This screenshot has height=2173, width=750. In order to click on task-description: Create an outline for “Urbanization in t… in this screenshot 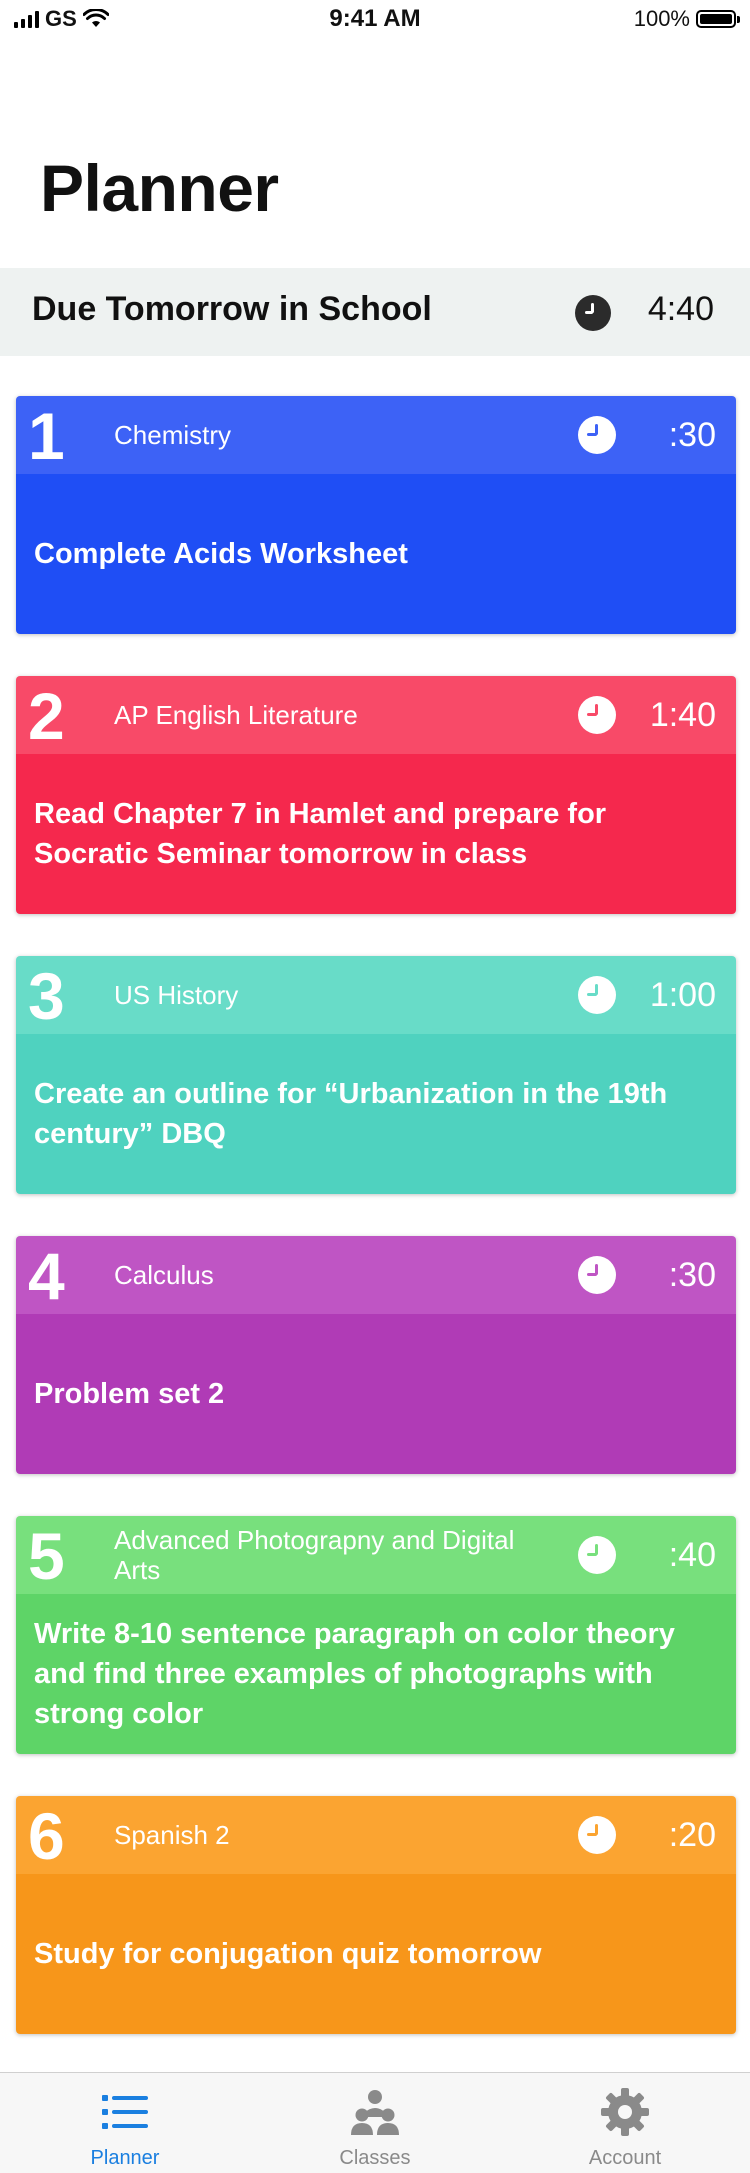, I will do `click(351, 1114)`.